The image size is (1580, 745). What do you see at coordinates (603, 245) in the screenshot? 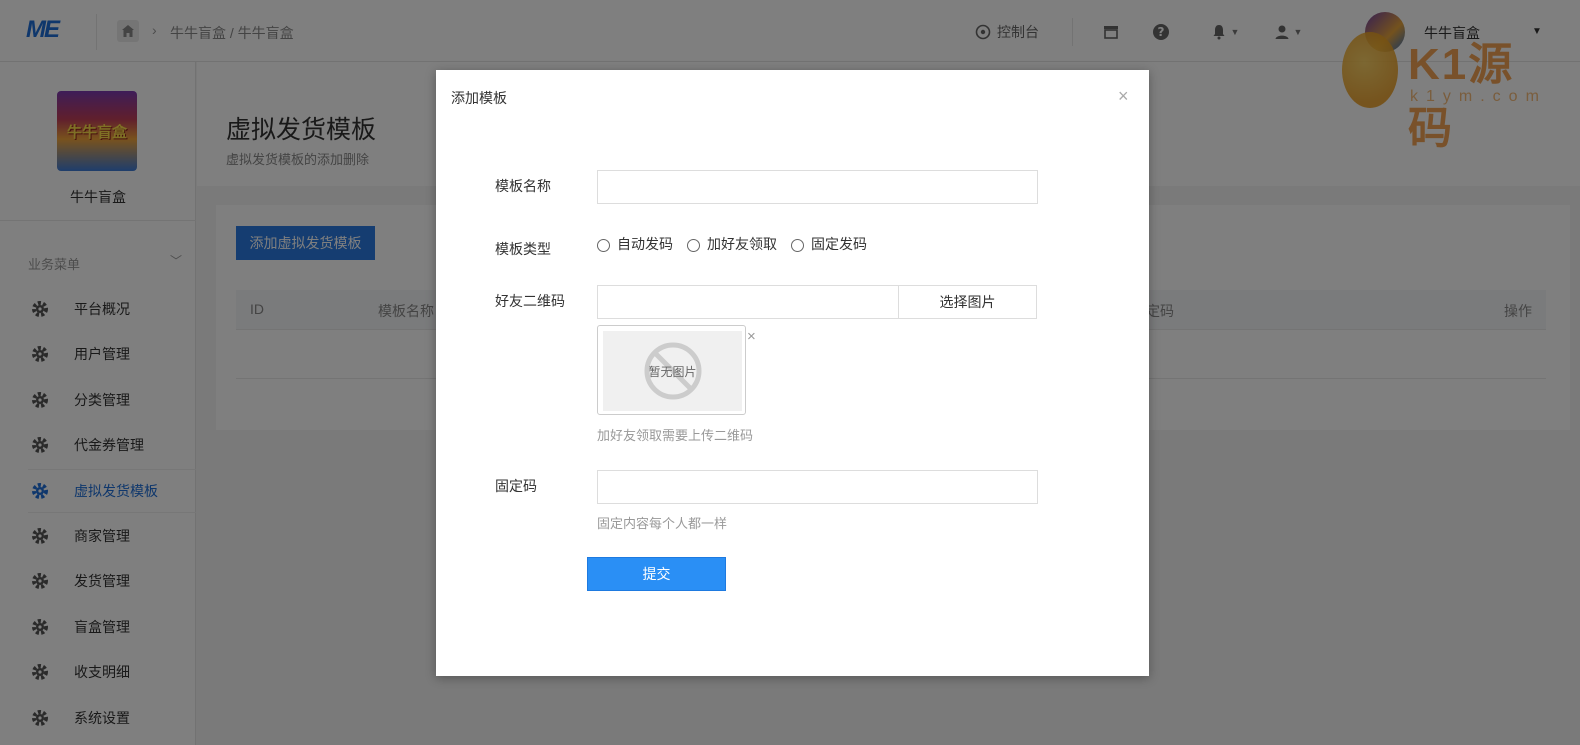
I see `radio-auto-code` at bounding box center [603, 245].